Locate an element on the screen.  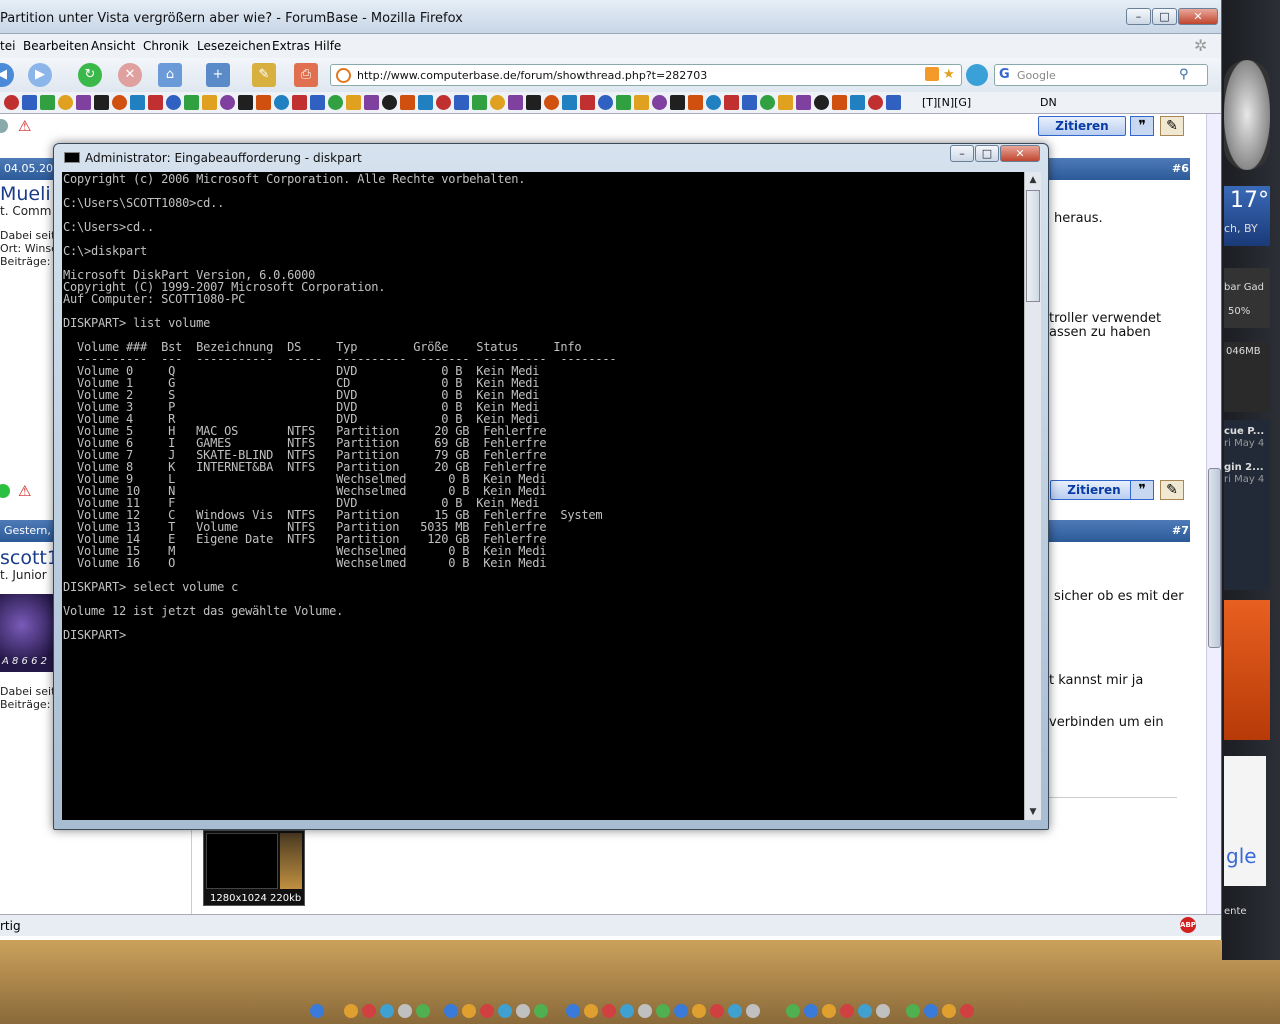
cmd-minimize-button: – is located at coordinates (962, 153).